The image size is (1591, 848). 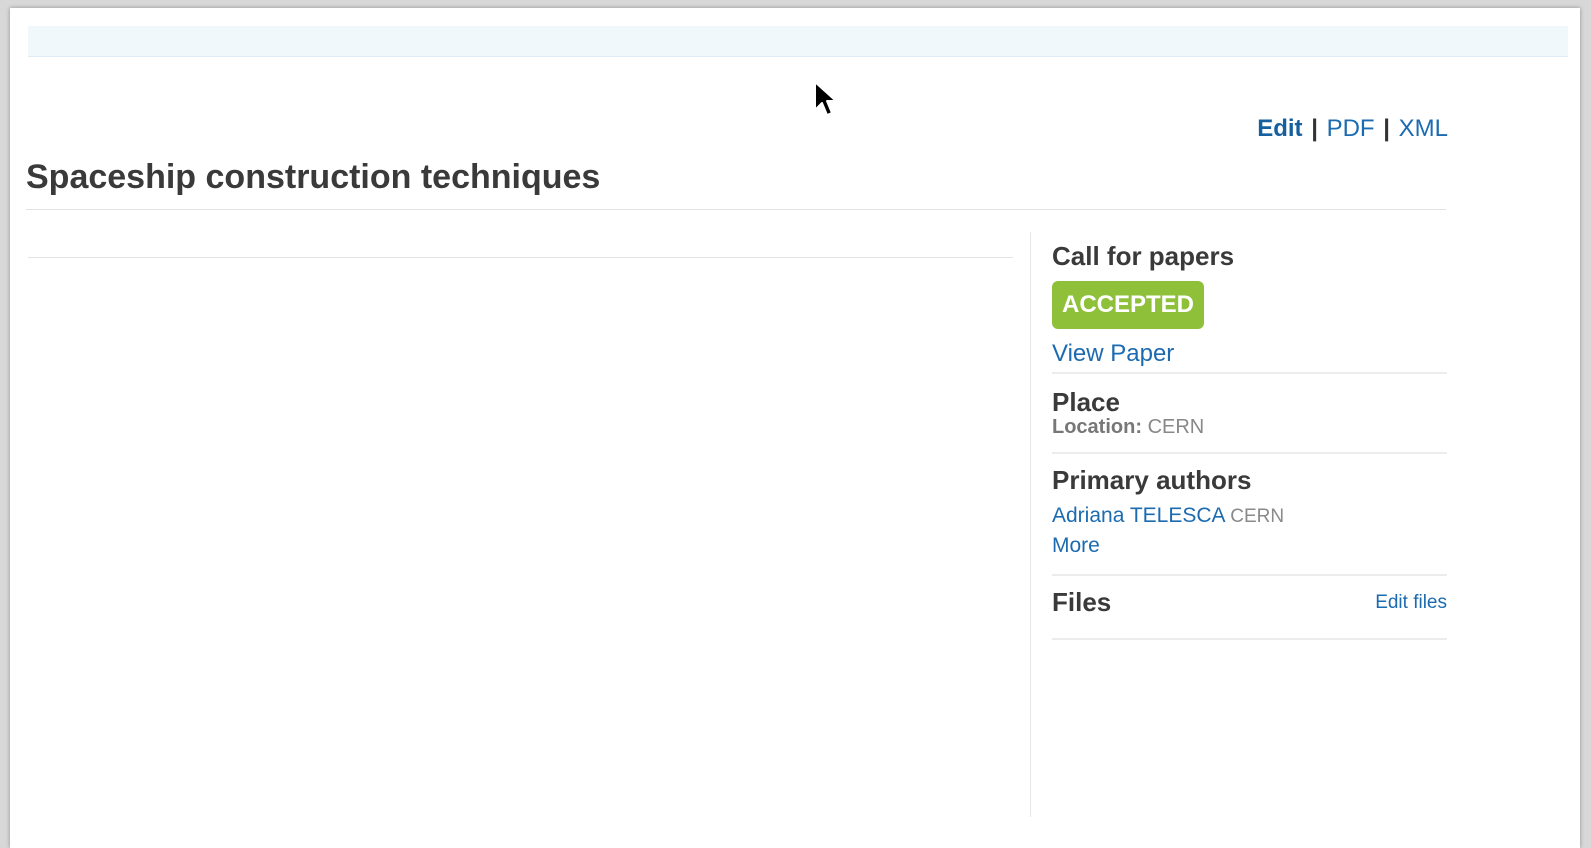 What do you see at coordinates (1086, 402) in the screenshot?
I see `place-title: Place` at bounding box center [1086, 402].